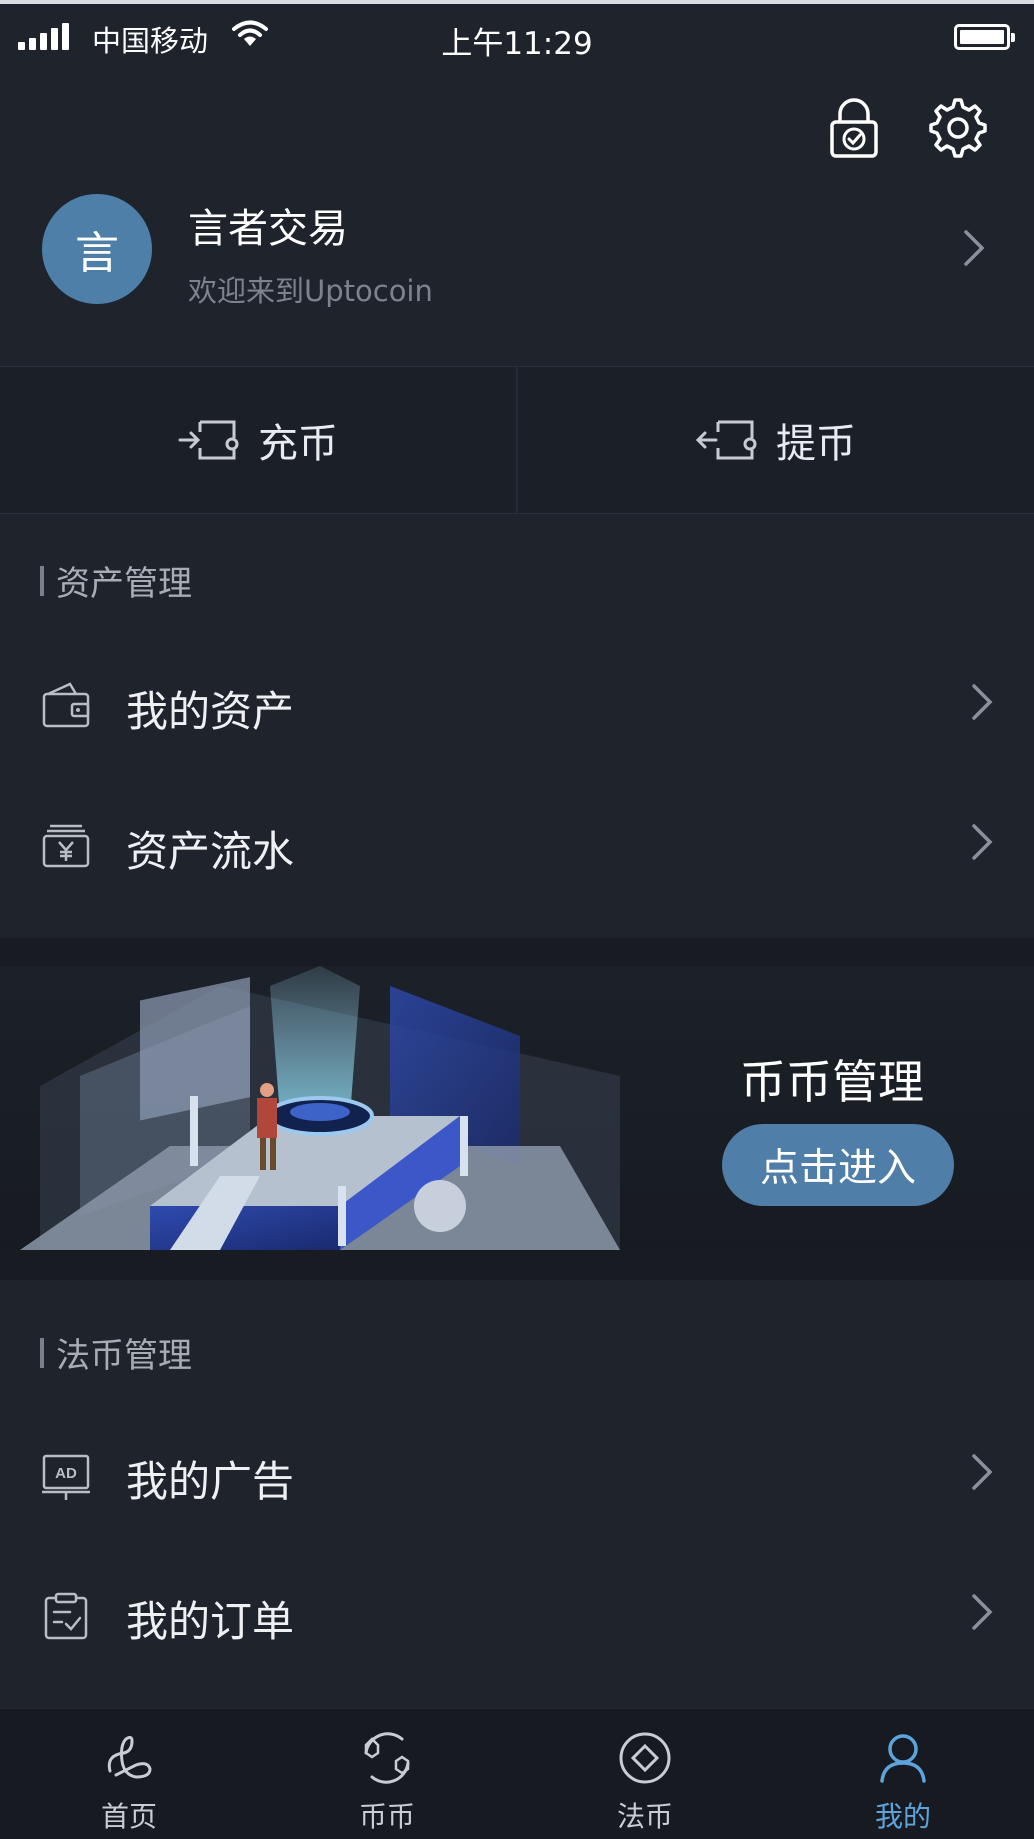  I want to click on security-lock-button, so click(854, 128).